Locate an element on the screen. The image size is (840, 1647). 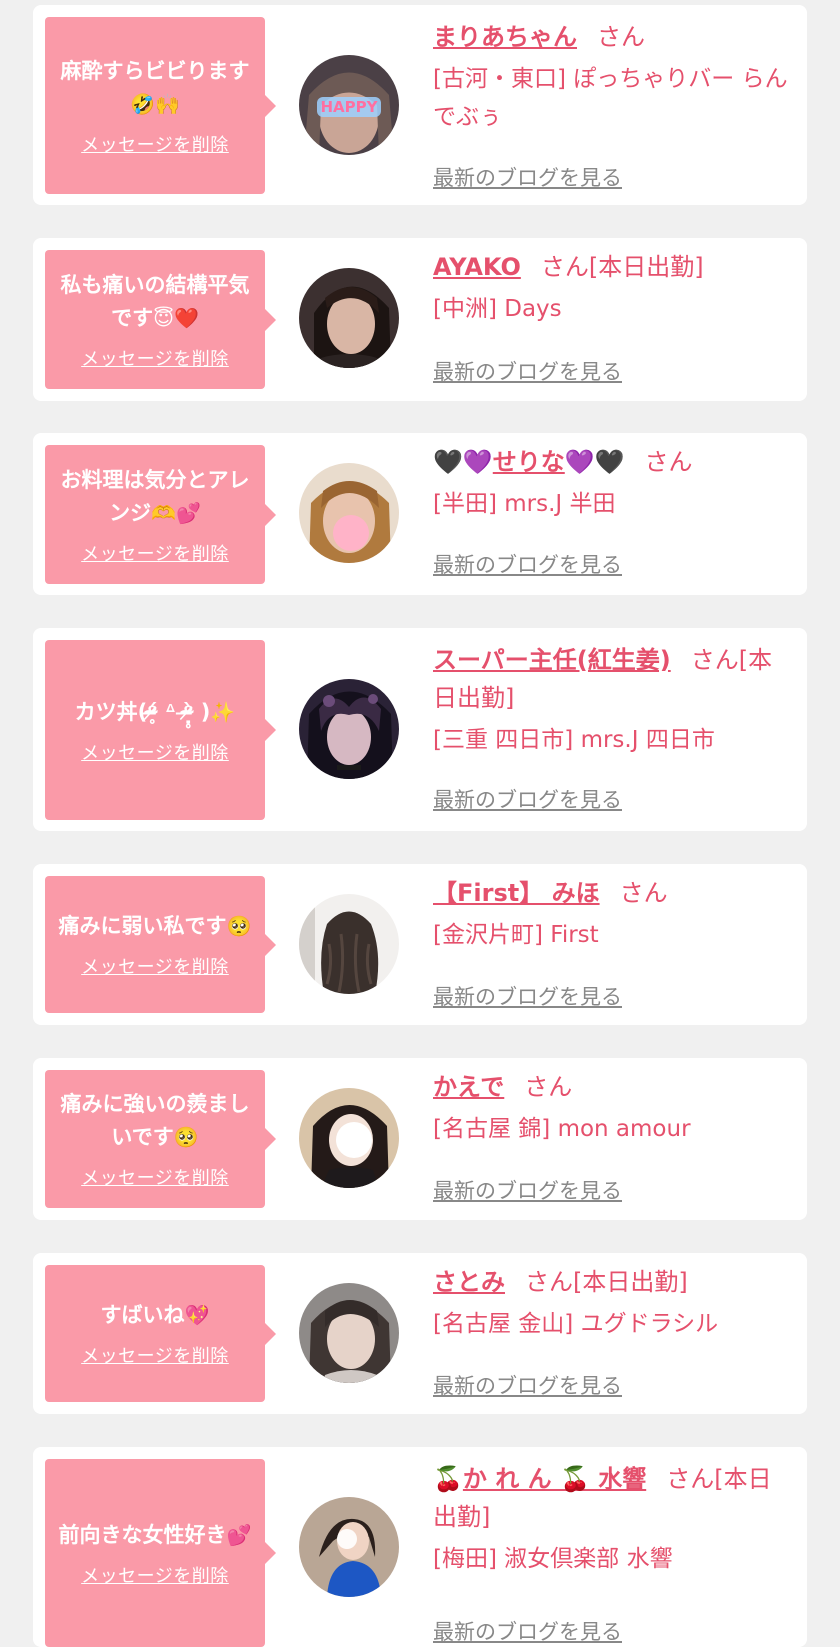
girl-info: まりあちゃん さん [古河・東口] ぽっちゃりバー らんでぶぅ is located at coordinates (613, 77).